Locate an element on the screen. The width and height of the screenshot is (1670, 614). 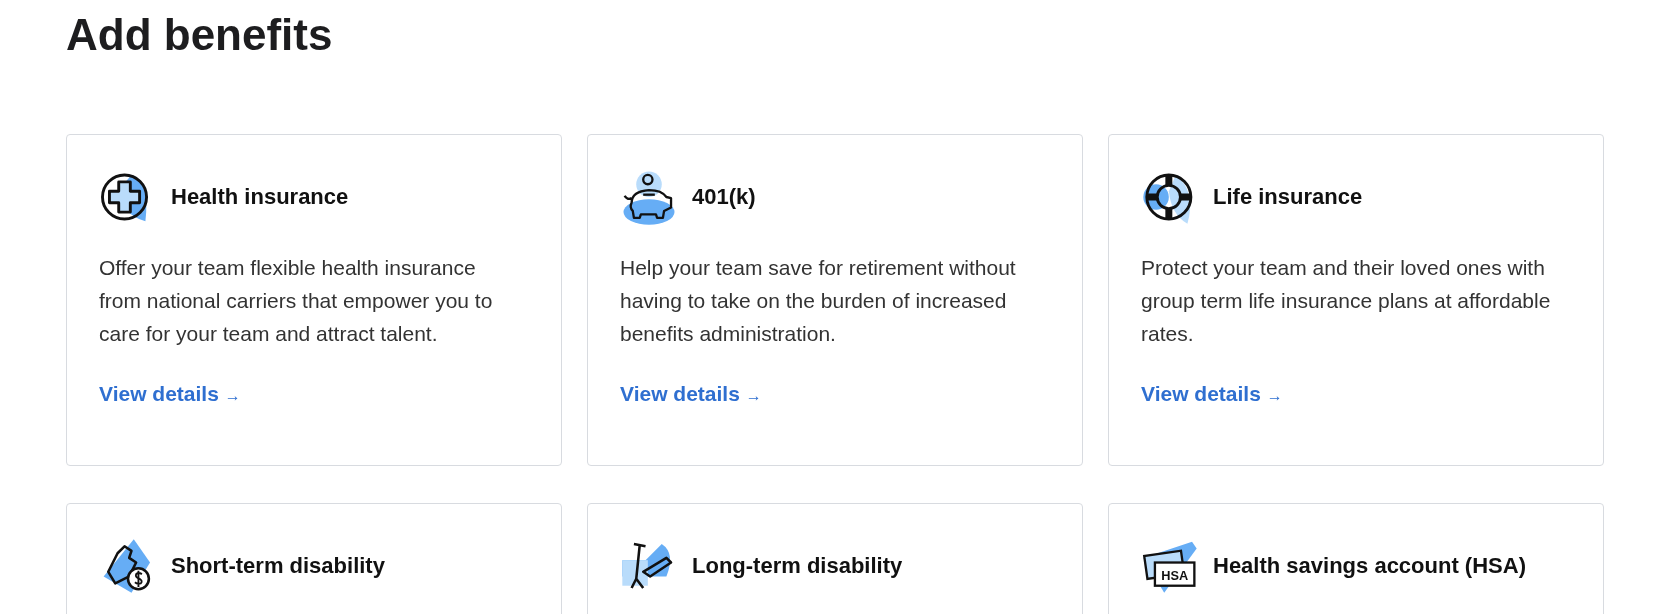
card-description: Offer your team flexible health insurance from national carriers that empower you to care for your team and attract talent. is located at coordinates (296, 301).